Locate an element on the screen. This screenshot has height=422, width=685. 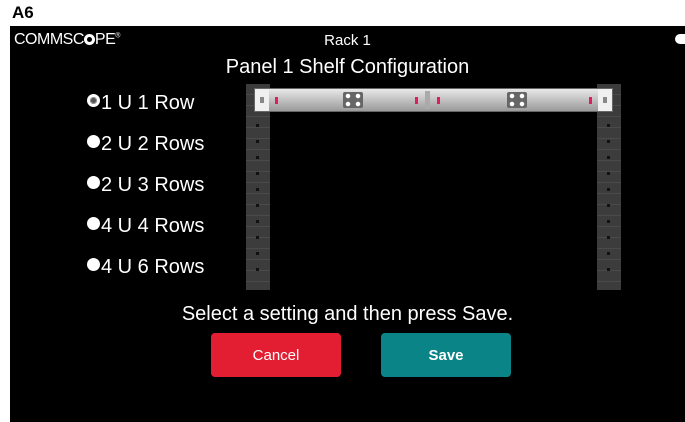
rack-title: Rack 1 is located at coordinates (347, 40).